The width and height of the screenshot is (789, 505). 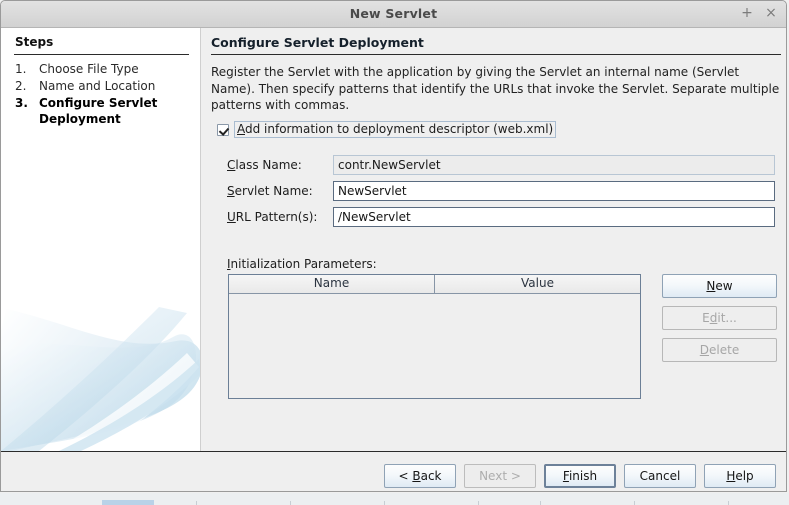 I want to click on delete-param-button: Delete, so click(x=719, y=350).